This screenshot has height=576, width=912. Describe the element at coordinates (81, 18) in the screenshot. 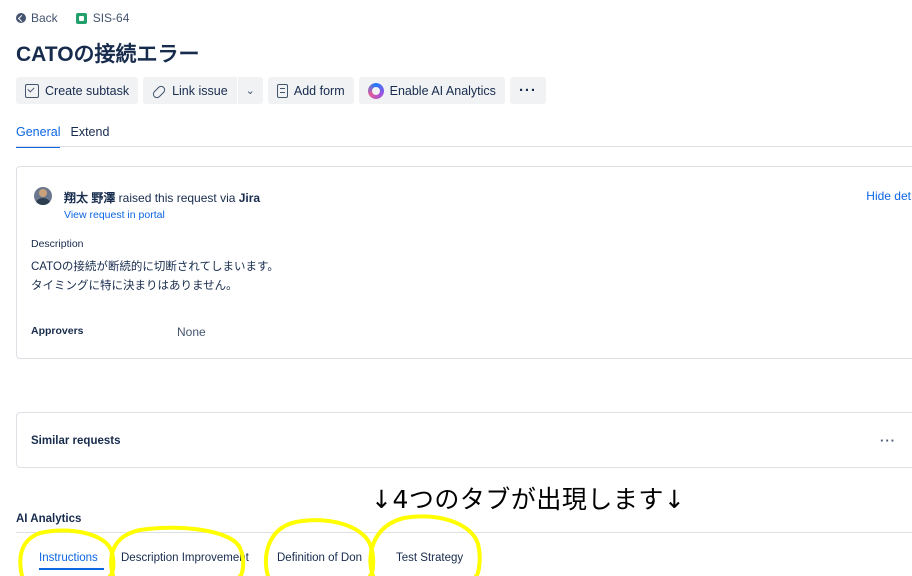

I see `issue-type-icon` at that location.